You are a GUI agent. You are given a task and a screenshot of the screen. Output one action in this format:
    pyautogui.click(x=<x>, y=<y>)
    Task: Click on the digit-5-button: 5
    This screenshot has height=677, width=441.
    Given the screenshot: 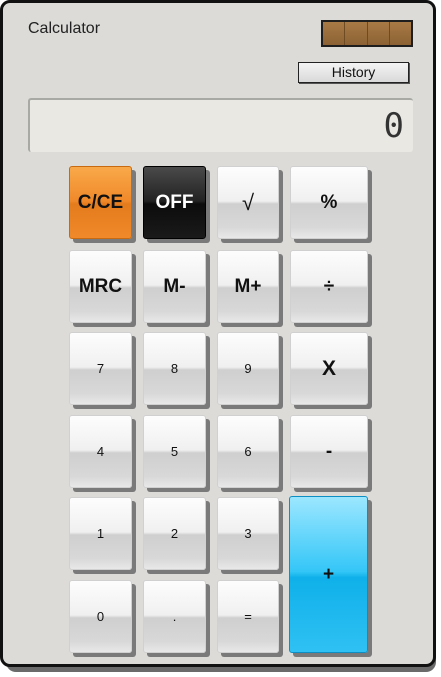 What is the action you would take?
    pyautogui.click(x=174, y=451)
    